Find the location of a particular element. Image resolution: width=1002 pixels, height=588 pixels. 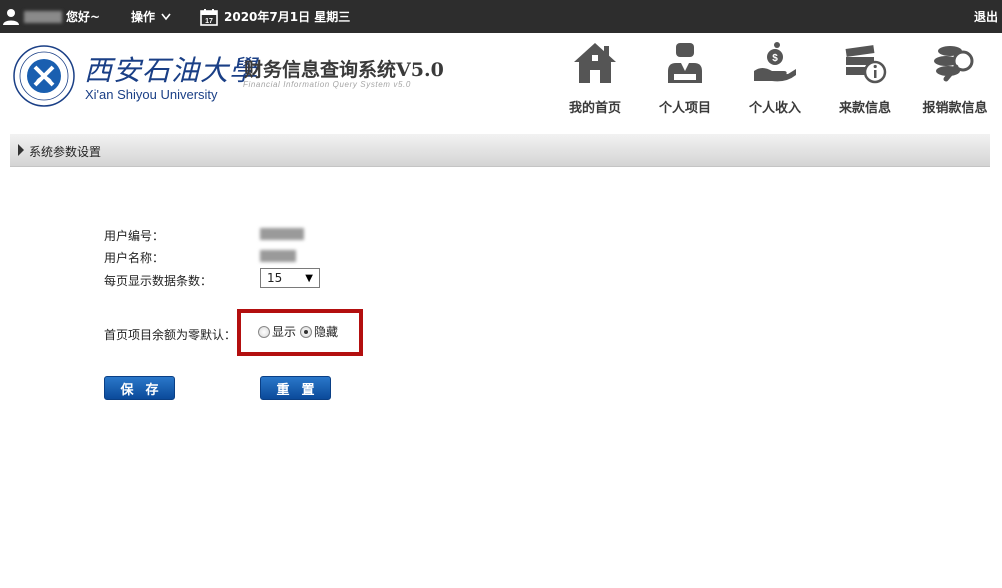

zero-balance-radio-group: 显示 隐藏 is located at coordinates (300, 331).